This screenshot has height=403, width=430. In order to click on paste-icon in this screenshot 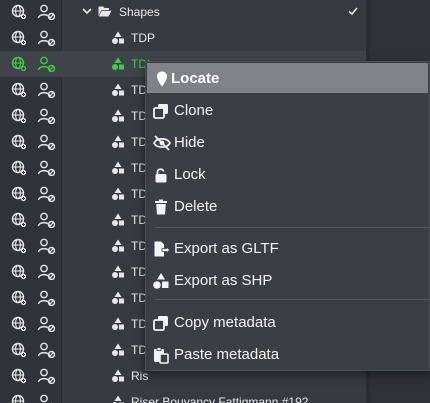, I will do `click(161, 355)`.